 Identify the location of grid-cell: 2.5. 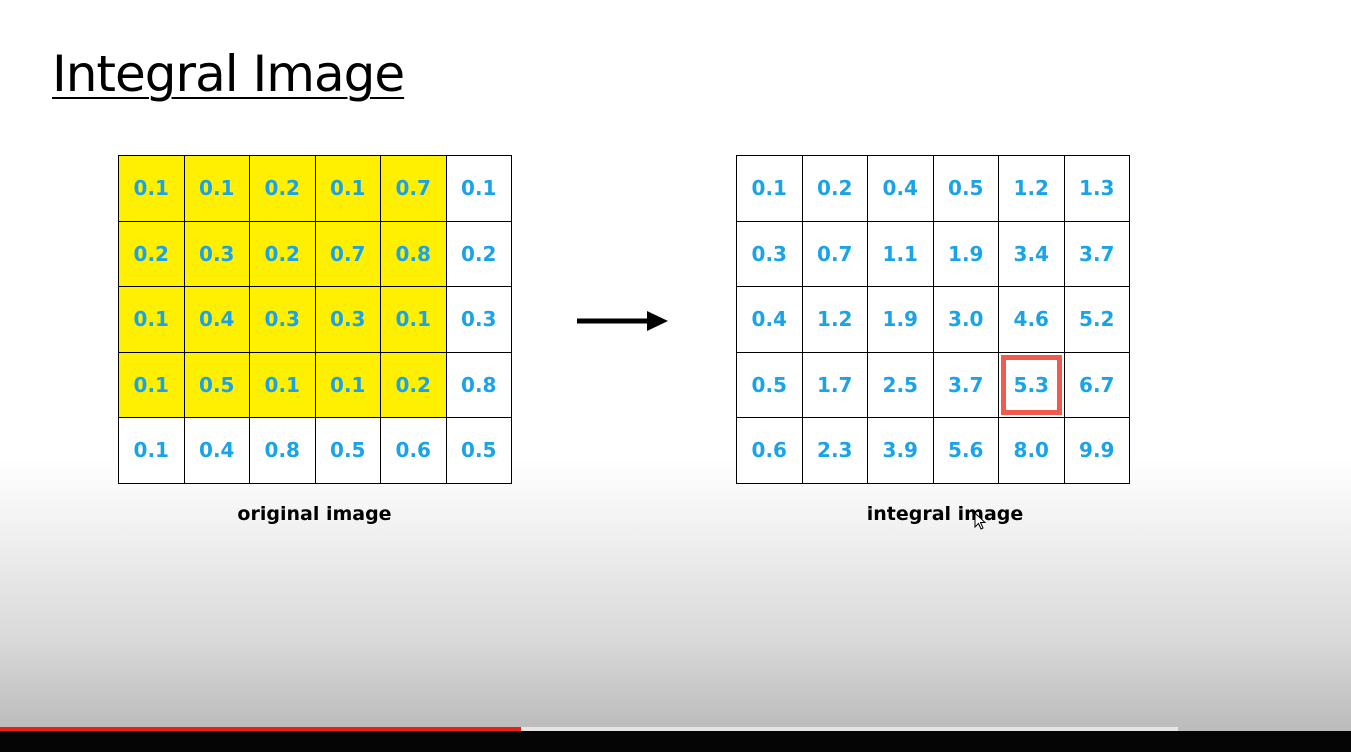
(901, 385).